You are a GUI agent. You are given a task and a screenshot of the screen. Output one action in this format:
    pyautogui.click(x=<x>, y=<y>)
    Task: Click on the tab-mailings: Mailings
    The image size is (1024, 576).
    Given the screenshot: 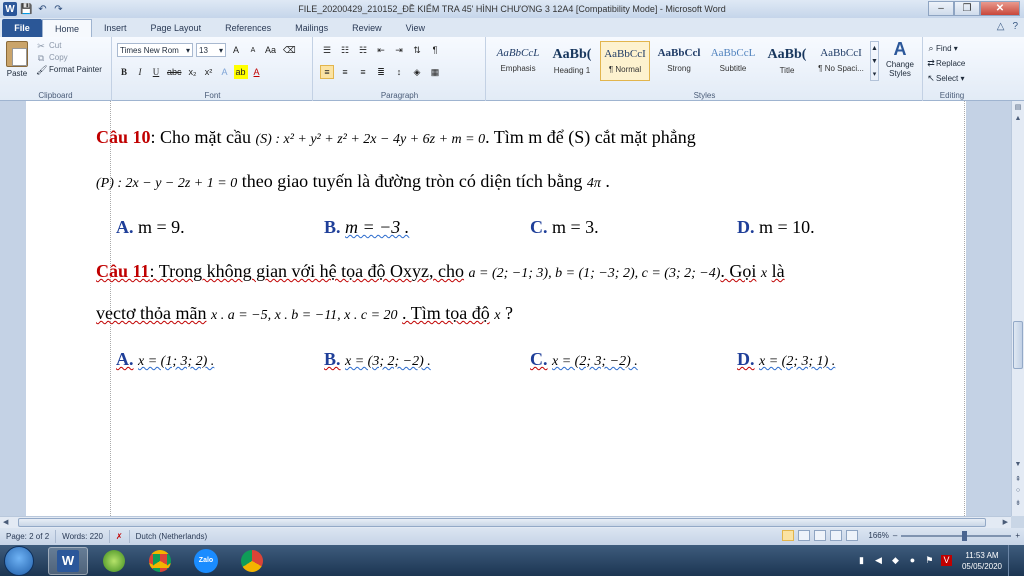 What is the action you would take?
    pyautogui.click(x=311, y=28)
    